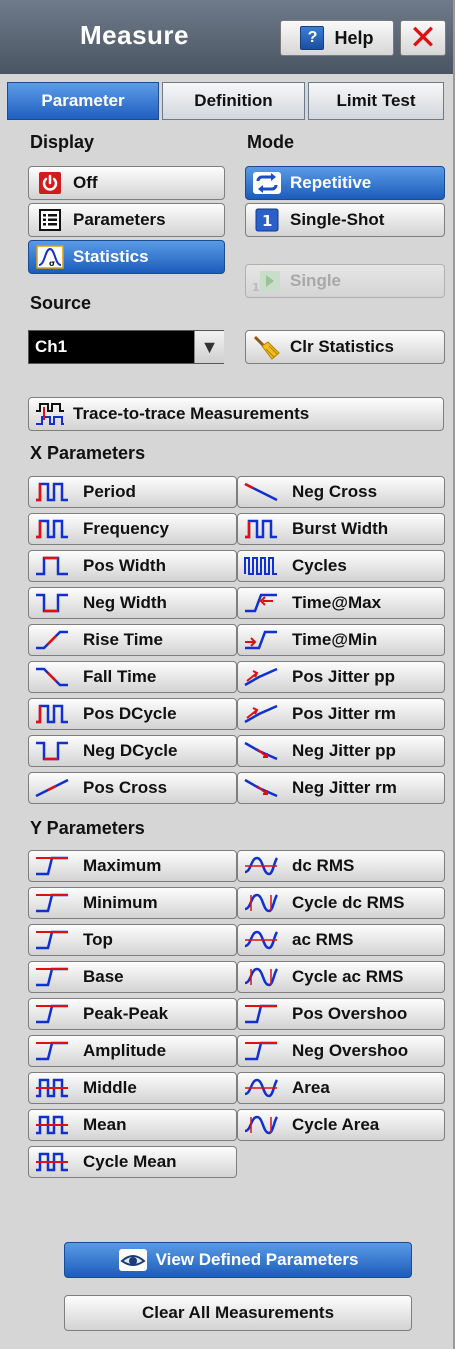 This screenshot has height=1349, width=457. What do you see at coordinates (337, 602) in the screenshot?
I see `param-label: Time@Max` at bounding box center [337, 602].